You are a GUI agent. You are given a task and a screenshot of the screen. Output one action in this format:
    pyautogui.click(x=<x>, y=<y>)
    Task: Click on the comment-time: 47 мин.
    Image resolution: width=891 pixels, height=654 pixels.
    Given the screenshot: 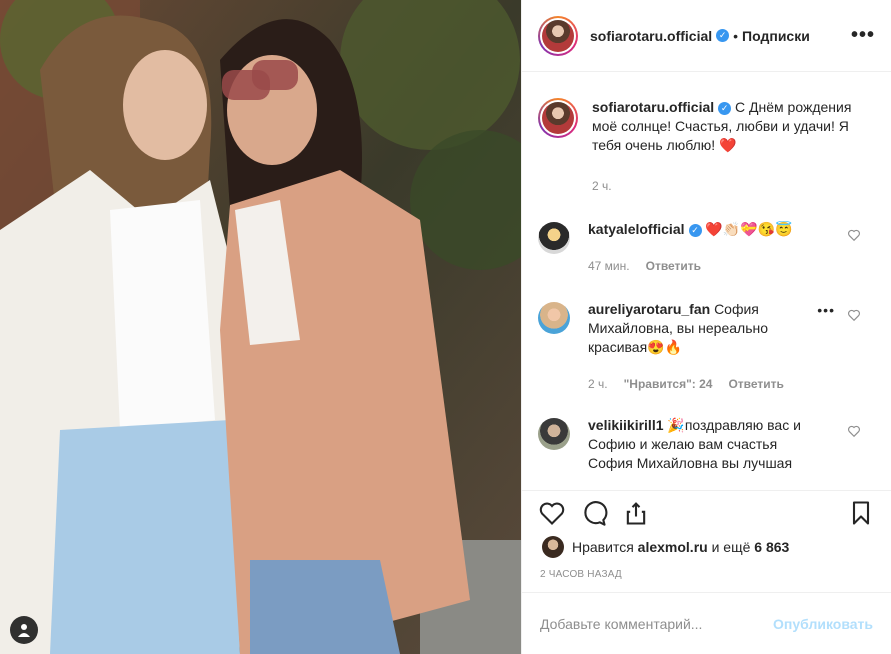 What is the action you would take?
    pyautogui.click(x=609, y=266)
    